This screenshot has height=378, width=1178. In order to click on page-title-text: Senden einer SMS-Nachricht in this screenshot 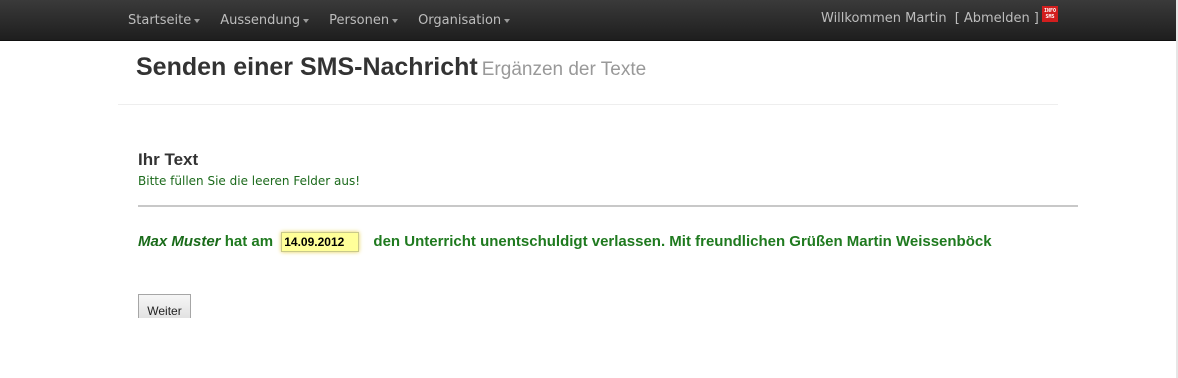, I will do `click(307, 67)`.